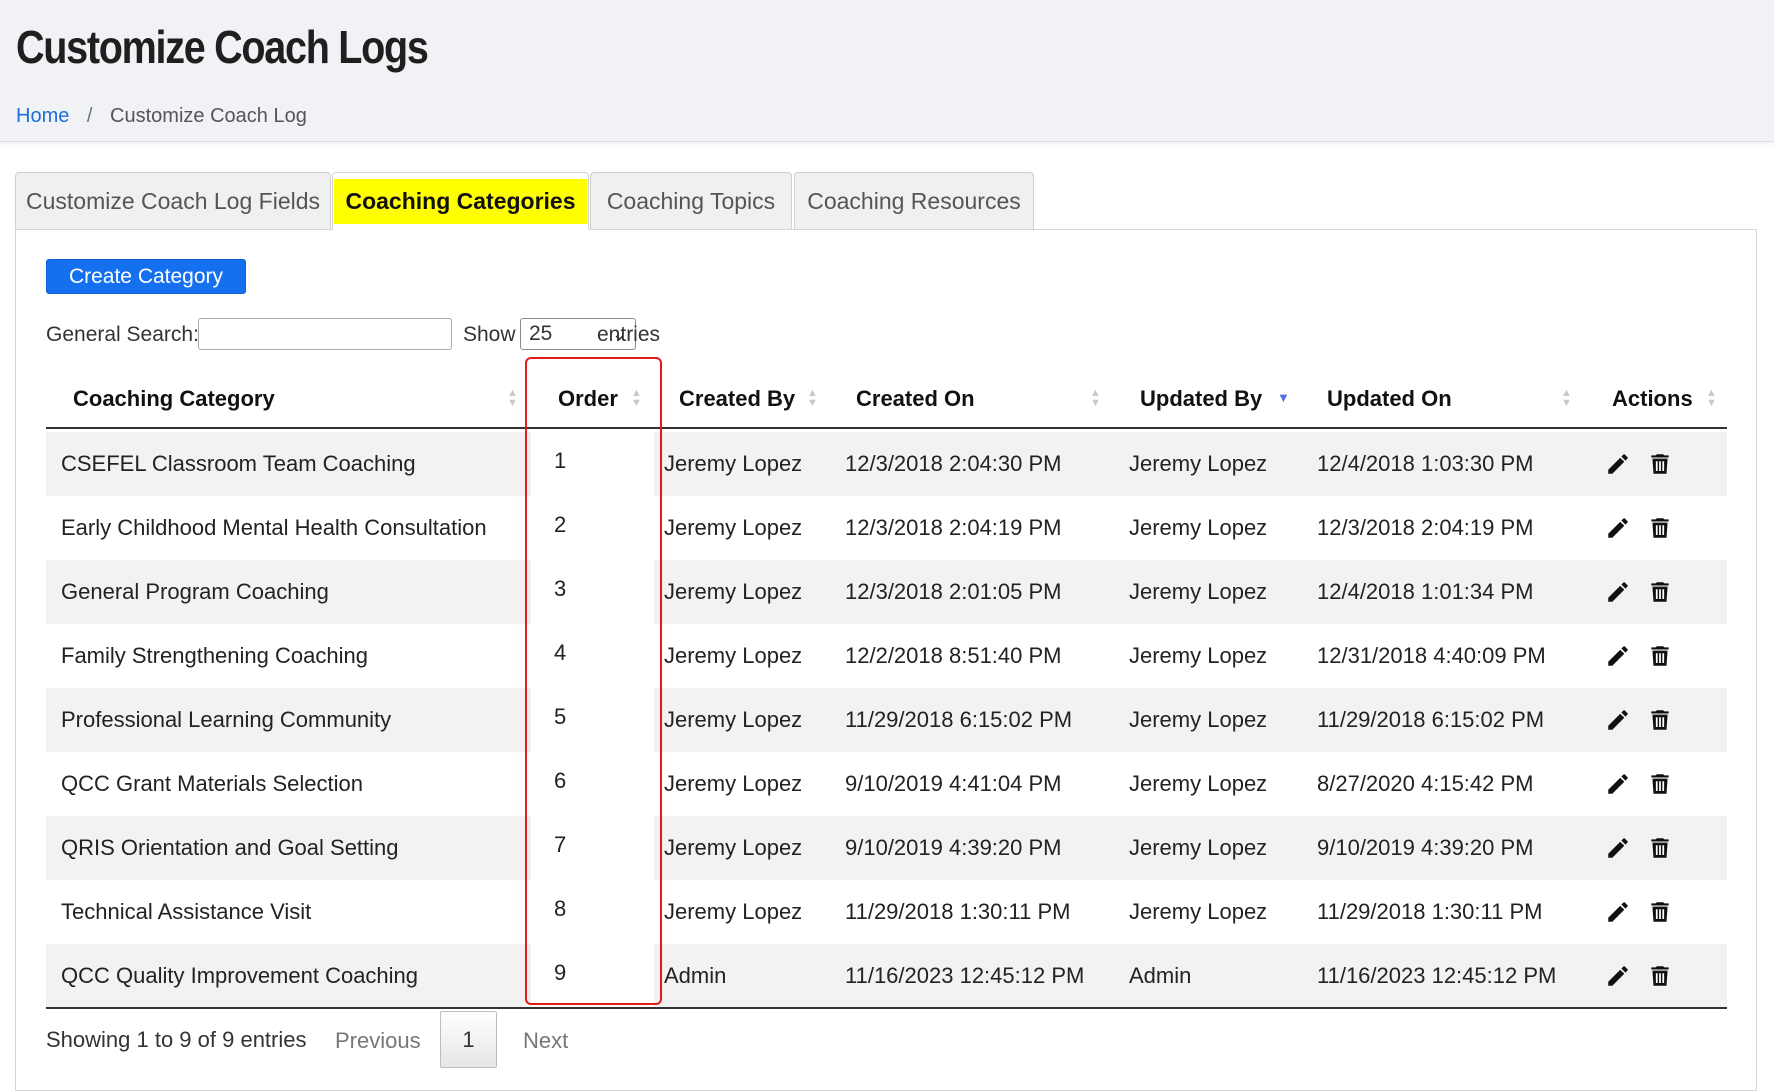  Describe the element at coordinates (953, 463) in the screenshot. I see `created-on-cell: 12/3/2018 2:04:30 PM` at that location.